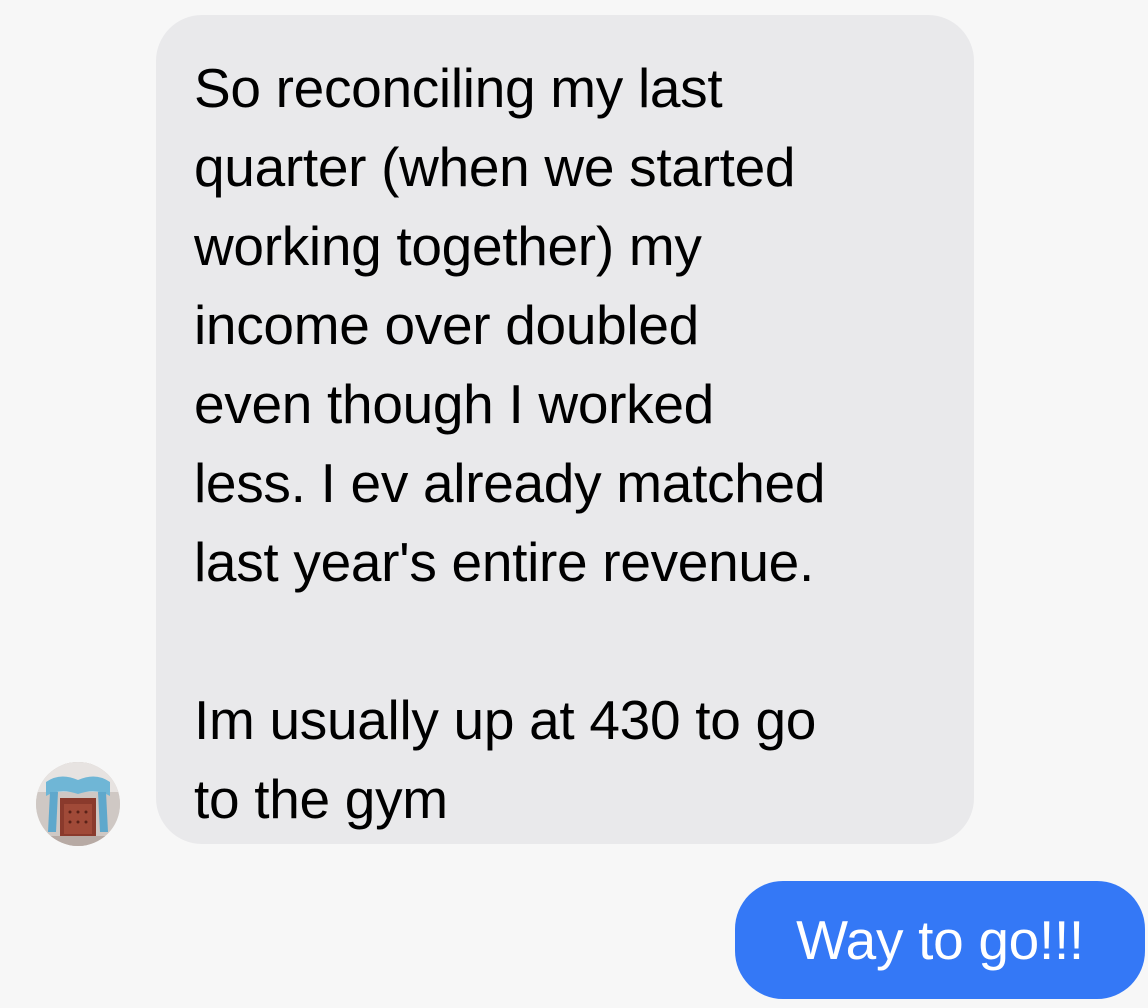 Image resolution: width=1148 pixels, height=1008 pixels. Describe the element at coordinates (940, 940) in the screenshot. I see `outgoing-message-bubble: Way to go!!!` at that location.